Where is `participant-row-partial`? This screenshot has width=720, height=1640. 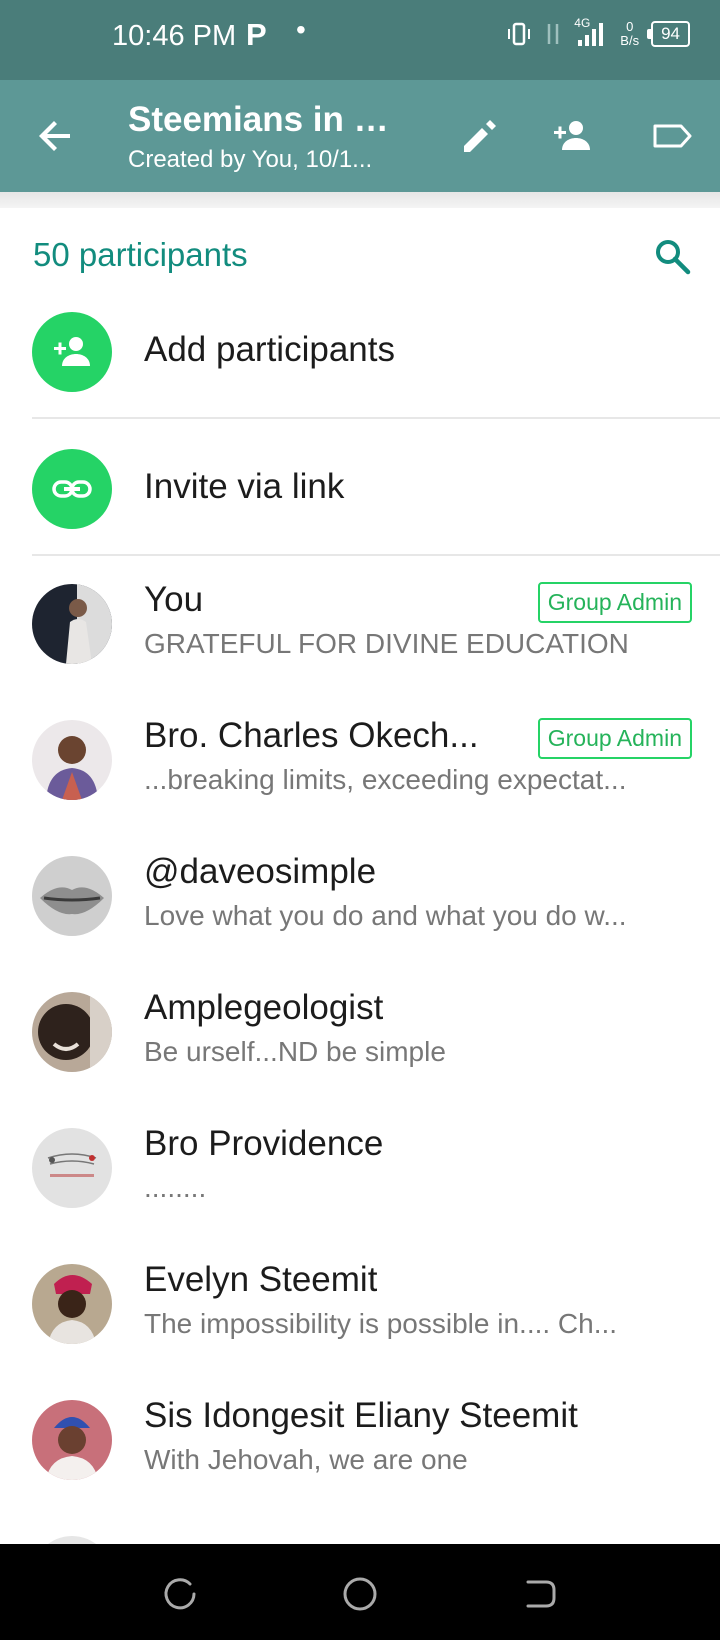
participant-row-partial is located at coordinates (360, 1529).